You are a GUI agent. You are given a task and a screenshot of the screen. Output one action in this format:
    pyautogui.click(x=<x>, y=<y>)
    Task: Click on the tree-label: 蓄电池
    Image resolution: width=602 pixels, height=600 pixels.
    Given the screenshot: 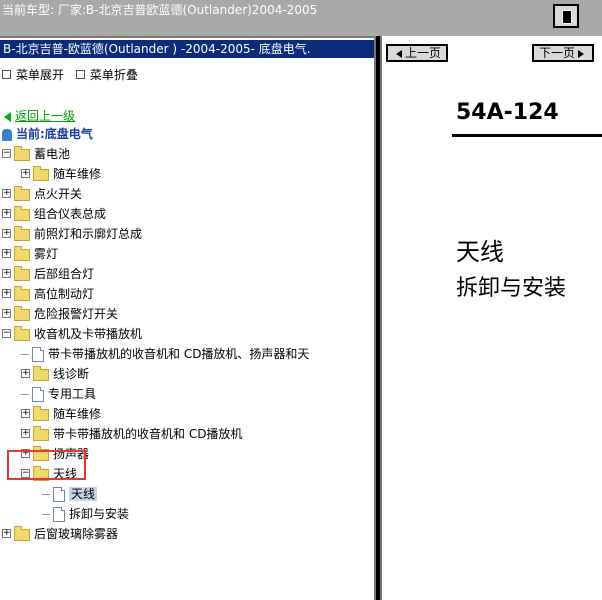 What is the action you would take?
    pyautogui.click(x=52, y=154)
    